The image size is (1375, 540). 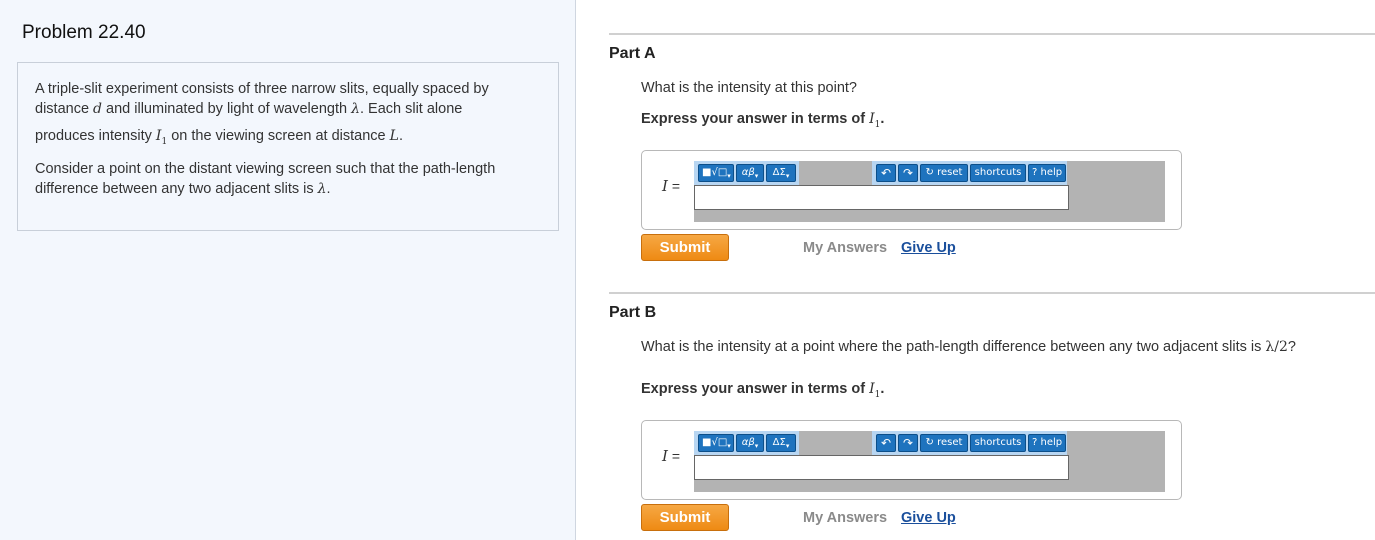 I want to click on part-b-my-answers-link: My Answers, so click(x=845, y=518).